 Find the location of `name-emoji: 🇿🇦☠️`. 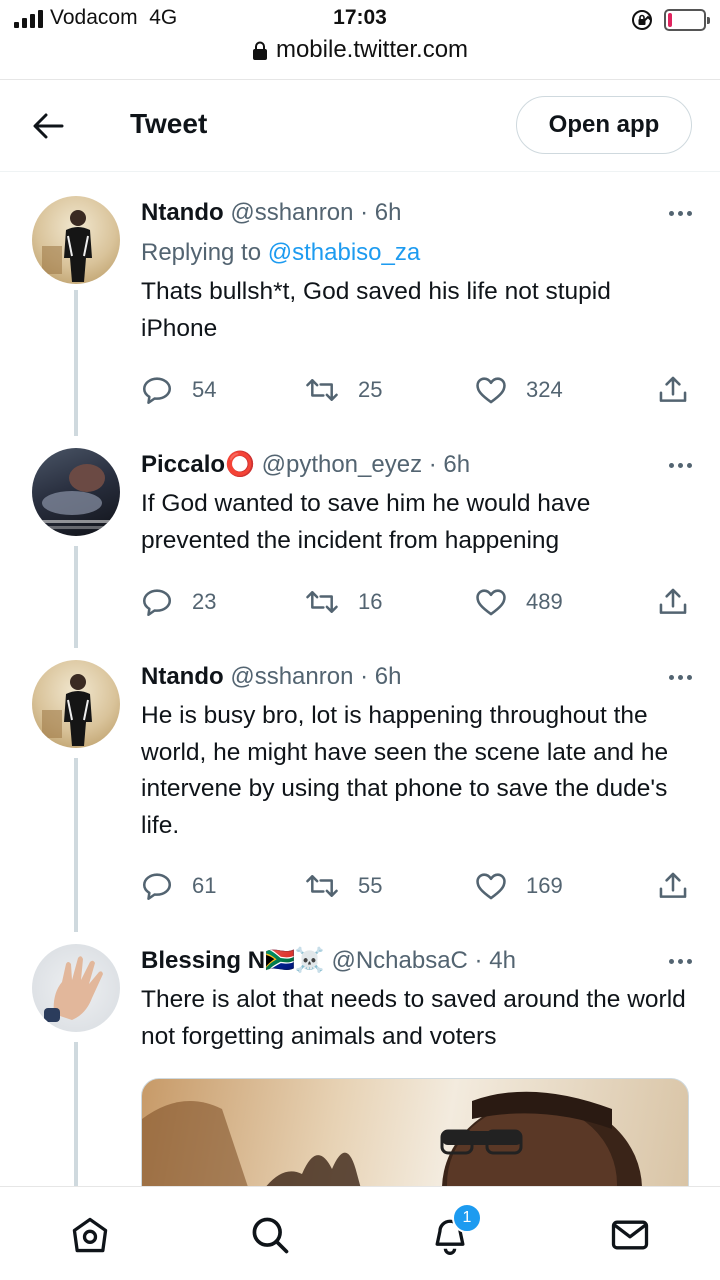

name-emoji: 🇿🇦☠️ is located at coordinates (295, 960).